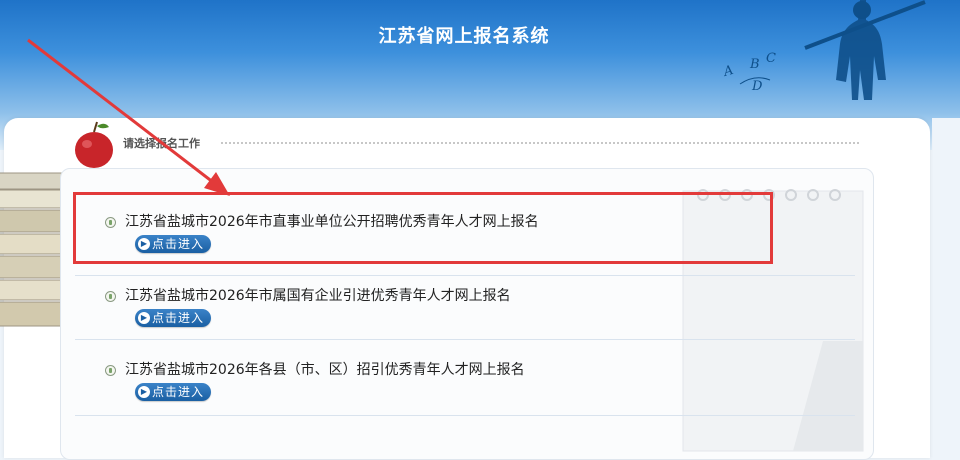  What do you see at coordinates (771, 58) in the screenshot?
I see `svg-text: C` at bounding box center [771, 58].